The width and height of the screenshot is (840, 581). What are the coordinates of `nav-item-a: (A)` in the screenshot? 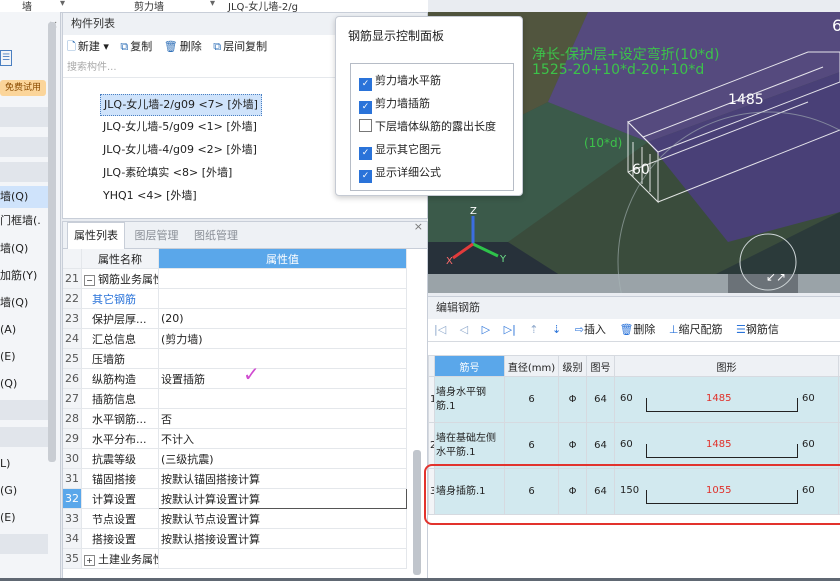 It's located at (24, 330).